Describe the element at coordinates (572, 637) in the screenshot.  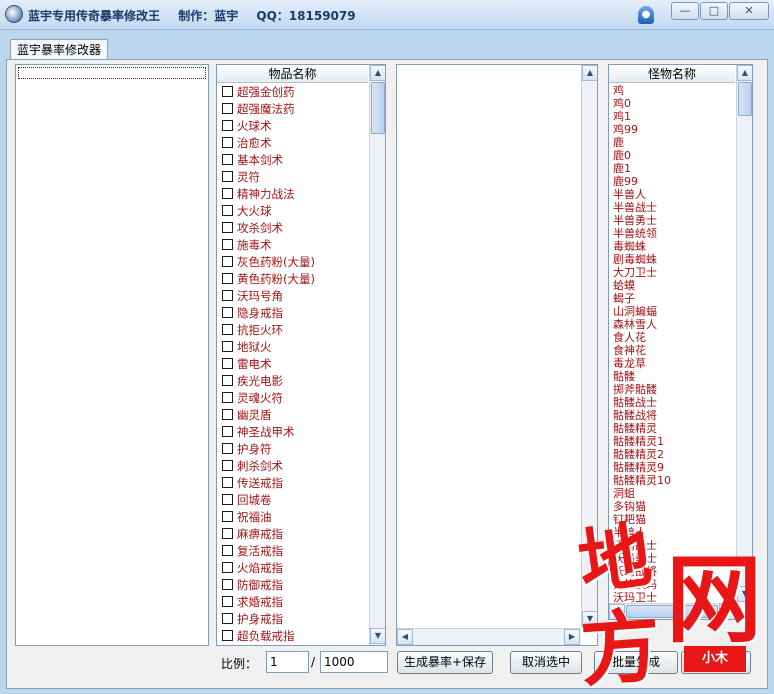
I see `scroll-right-arrow-icon: ▶` at that location.